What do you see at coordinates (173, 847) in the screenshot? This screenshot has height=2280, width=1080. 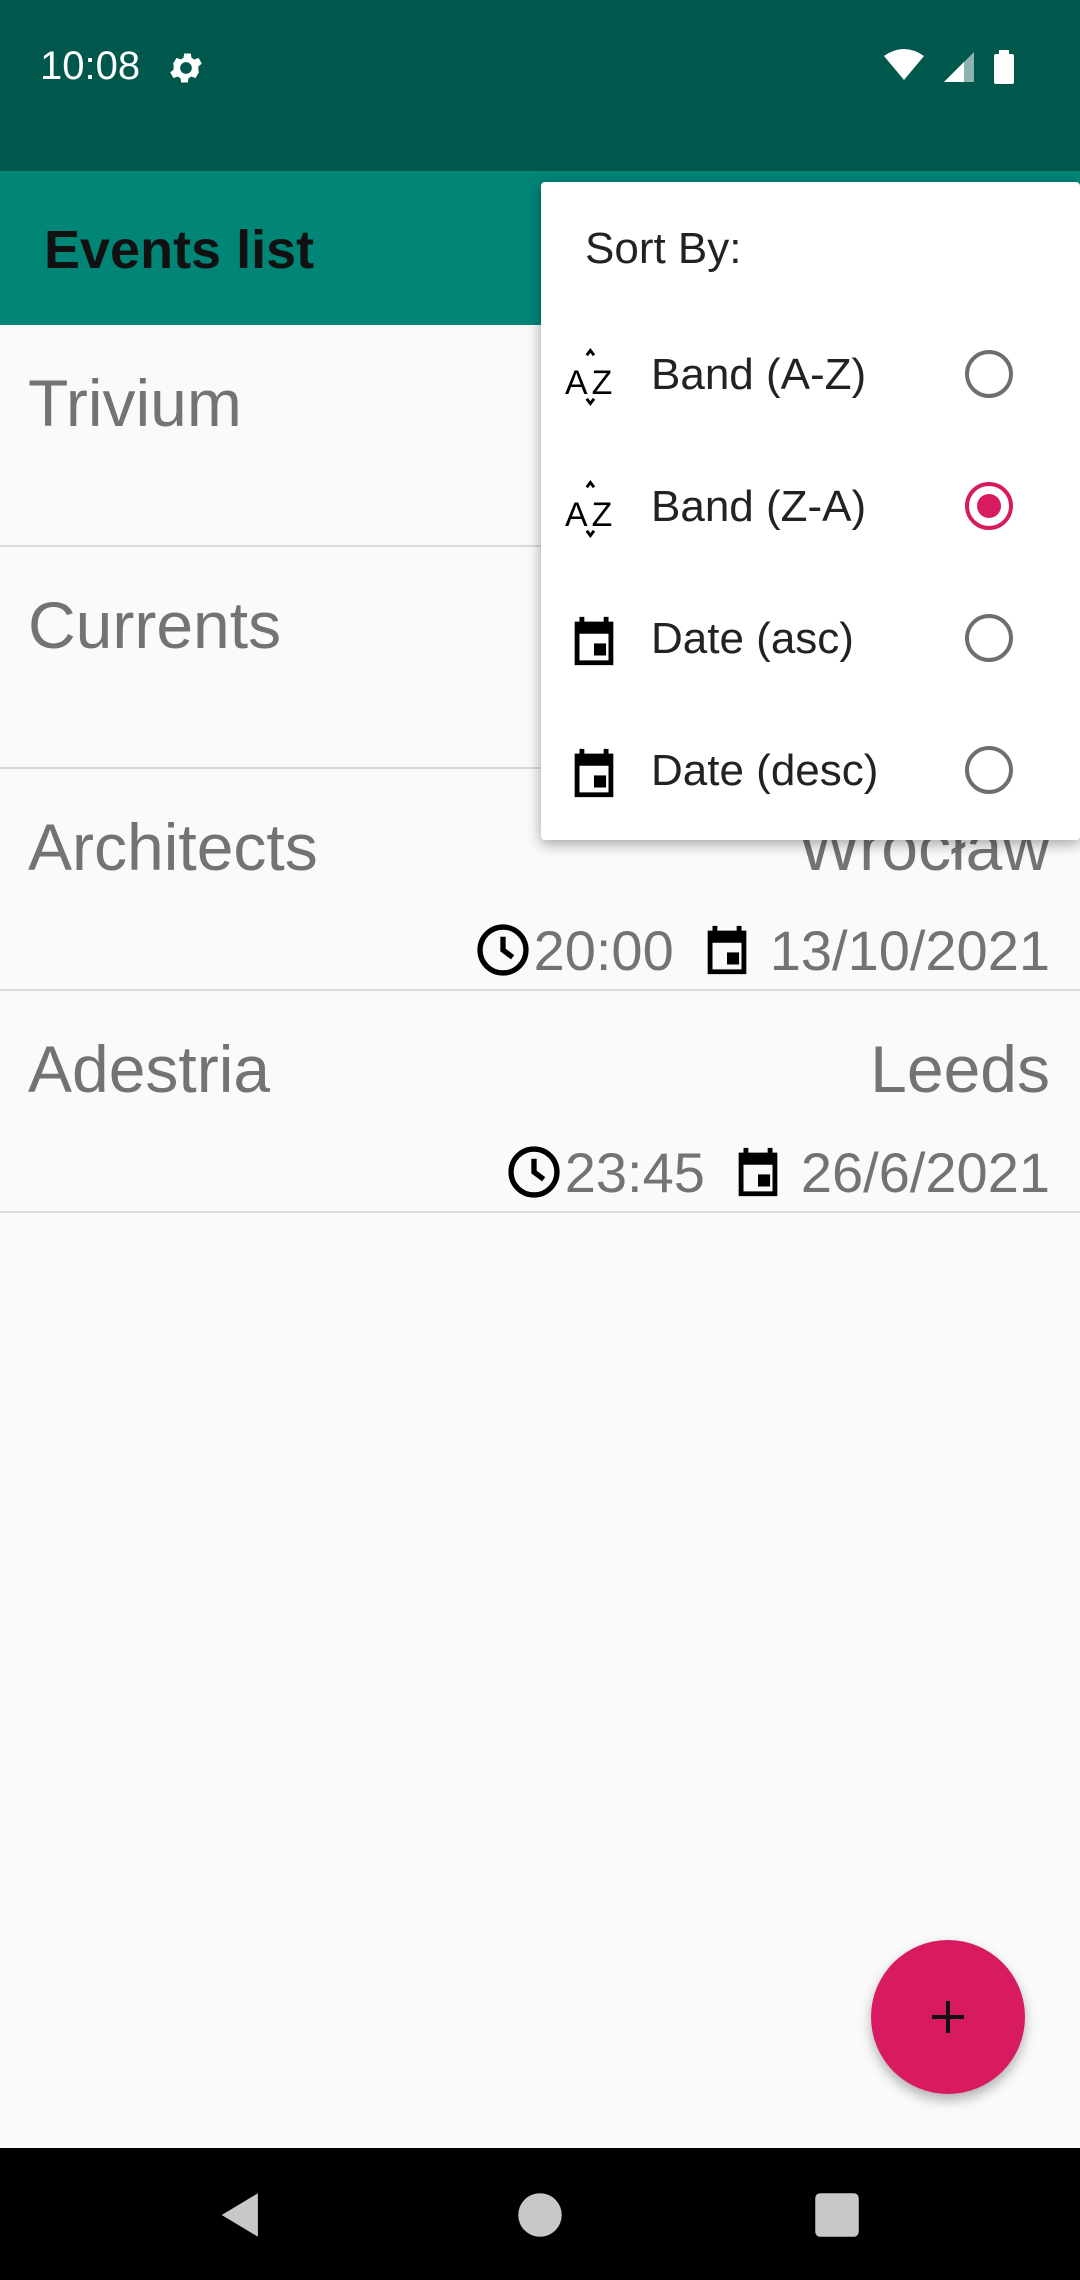 I see `event-band: Architects` at bounding box center [173, 847].